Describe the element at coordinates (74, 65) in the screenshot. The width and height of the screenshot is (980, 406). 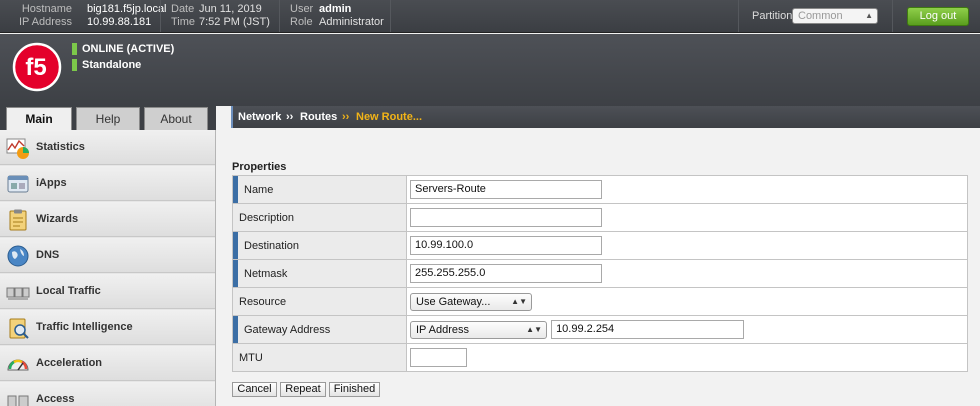
I see `mode-indicator` at that location.